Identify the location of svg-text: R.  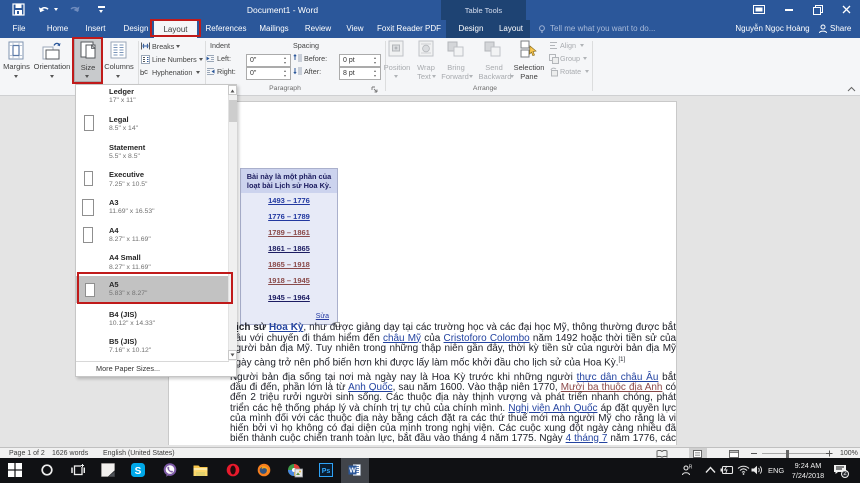
(691, 468).